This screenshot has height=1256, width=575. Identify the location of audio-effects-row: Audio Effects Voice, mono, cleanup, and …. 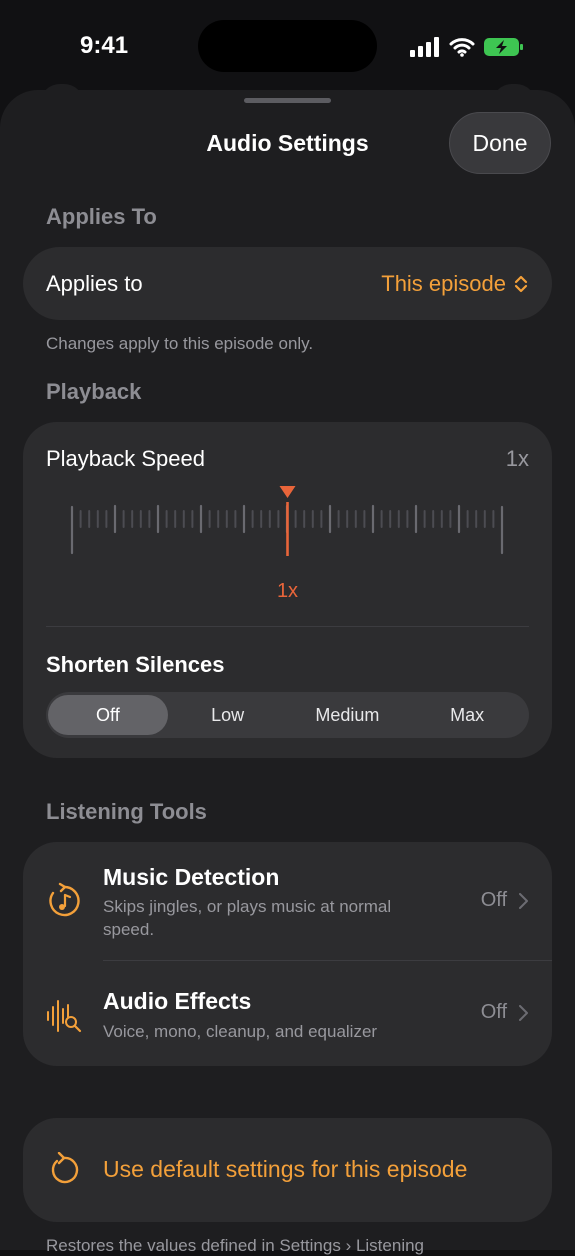
(287, 1013).